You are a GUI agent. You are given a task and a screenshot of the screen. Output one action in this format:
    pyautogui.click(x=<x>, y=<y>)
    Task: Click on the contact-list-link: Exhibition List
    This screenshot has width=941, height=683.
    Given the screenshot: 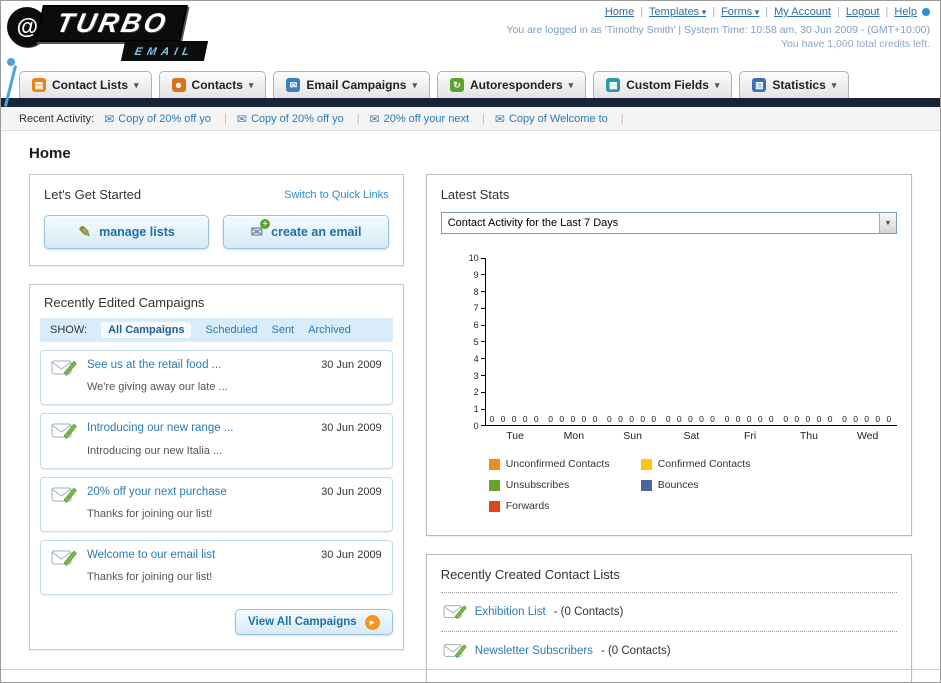 What is the action you would take?
    pyautogui.click(x=510, y=612)
    